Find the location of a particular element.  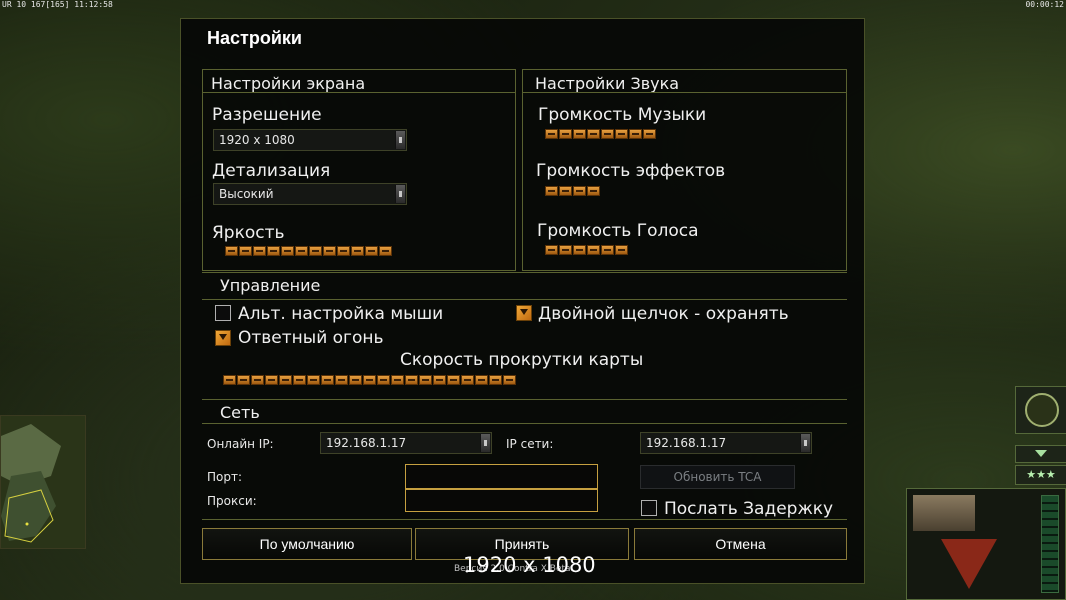

faction-emblem-icon is located at coordinates (969, 564).